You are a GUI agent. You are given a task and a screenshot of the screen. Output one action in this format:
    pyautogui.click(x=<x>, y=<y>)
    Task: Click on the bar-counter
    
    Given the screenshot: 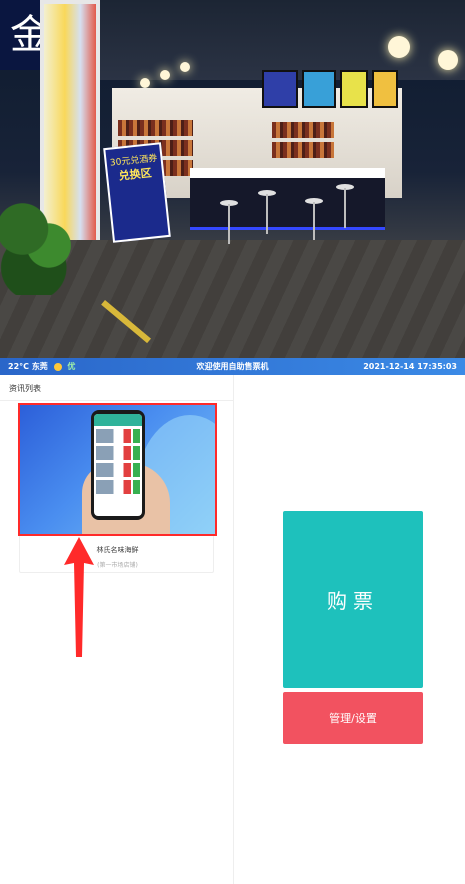 What is the action you would take?
    pyautogui.click(x=287, y=199)
    